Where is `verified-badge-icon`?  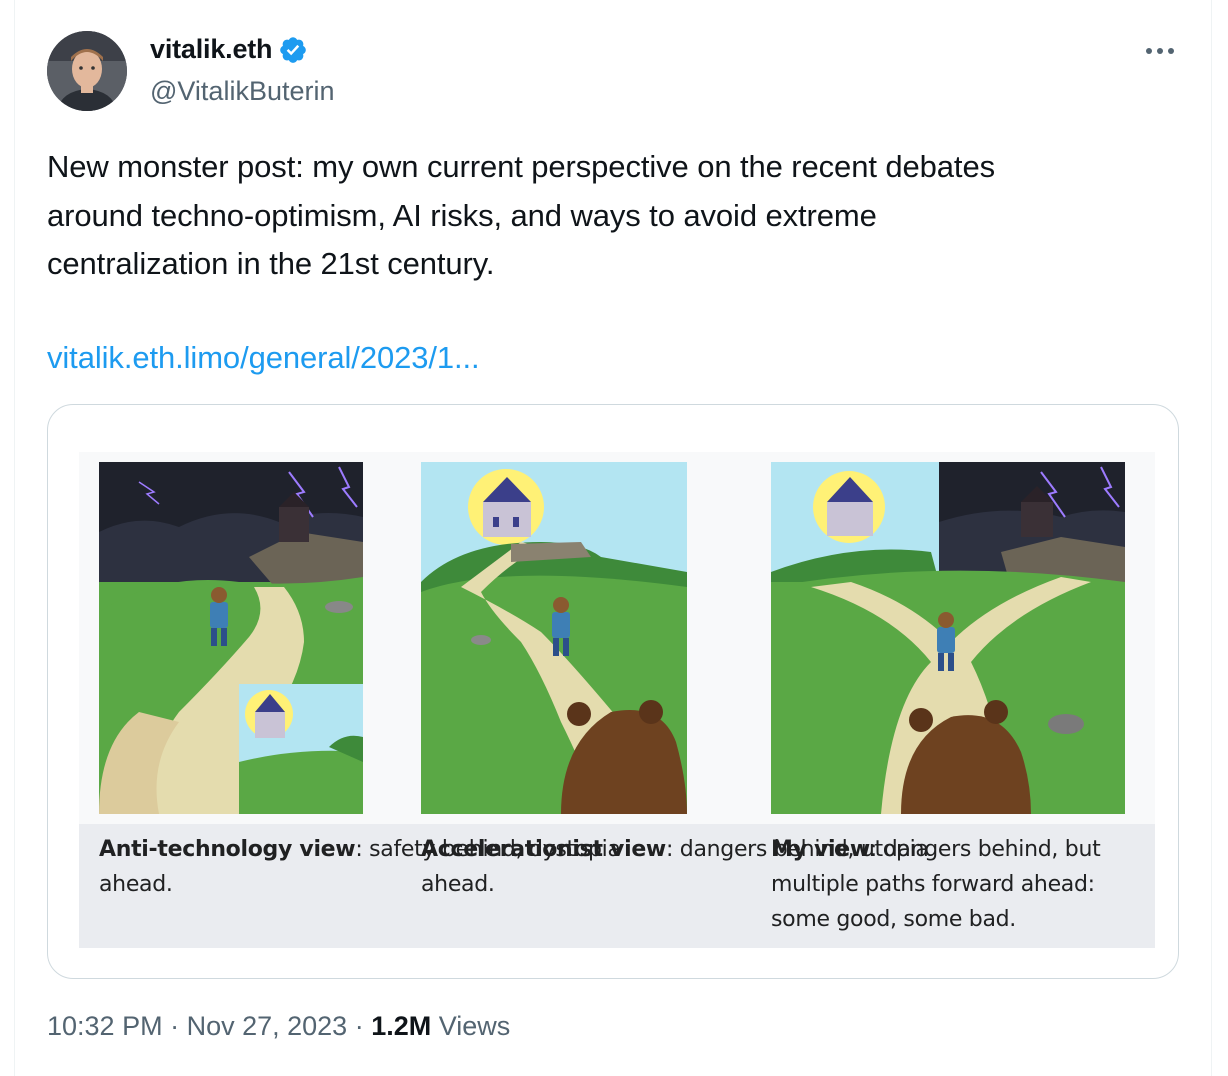
verified-badge-icon is located at coordinates (293, 49).